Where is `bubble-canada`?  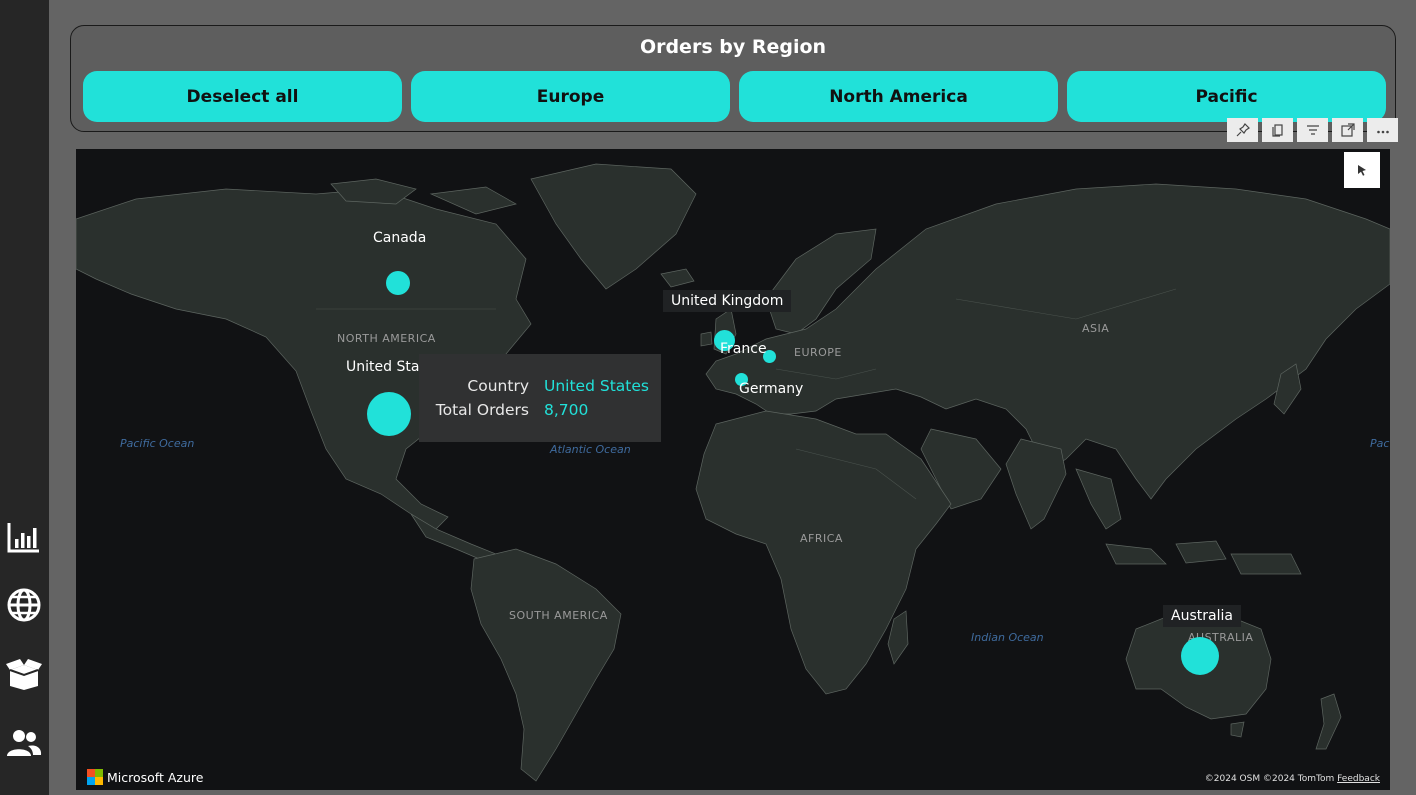
bubble-canada is located at coordinates (398, 283).